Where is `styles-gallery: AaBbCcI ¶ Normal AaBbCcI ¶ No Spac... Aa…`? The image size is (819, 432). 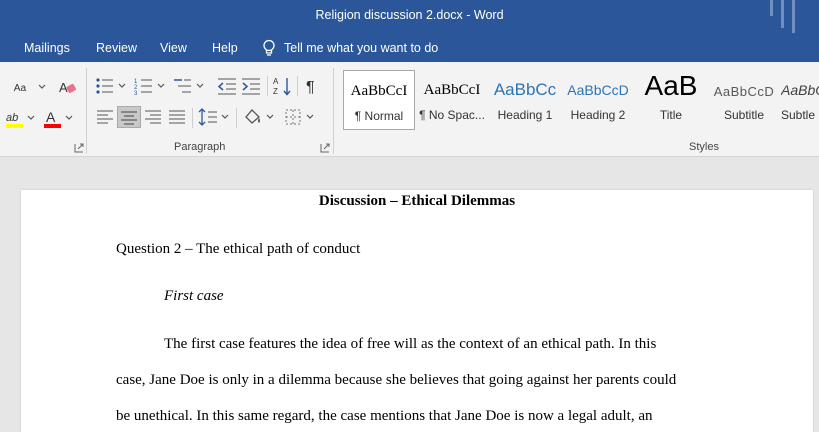 styles-gallery: AaBbCcI ¶ Normal AaBbCcI ¶ No Spac... Aa… is located at coordinates (581, 100).